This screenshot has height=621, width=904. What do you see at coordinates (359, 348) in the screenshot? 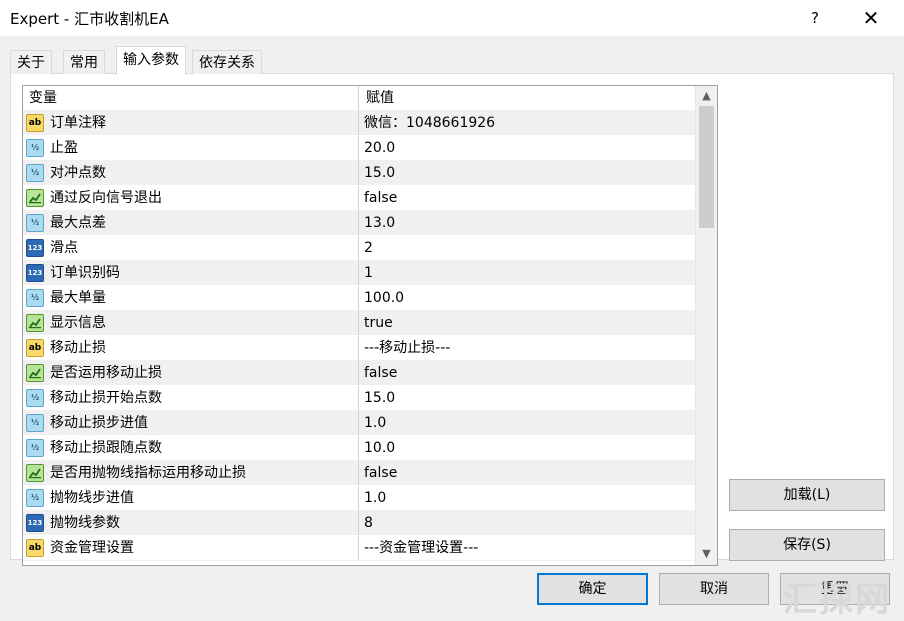
I see `table-row: ab 移动止损 ---移动止损---` at bounding box center [359, 348].